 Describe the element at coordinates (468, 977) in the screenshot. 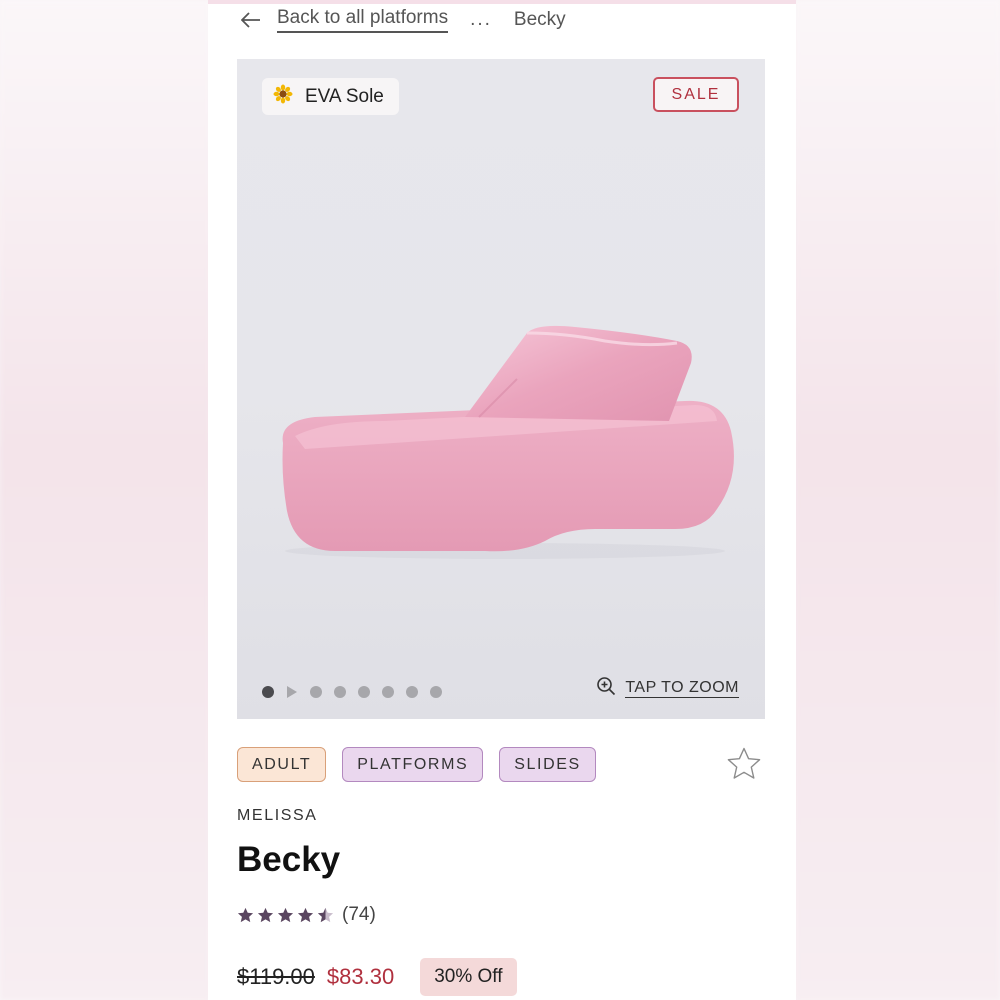

I see `discount-badge: 30% Off` at that location.